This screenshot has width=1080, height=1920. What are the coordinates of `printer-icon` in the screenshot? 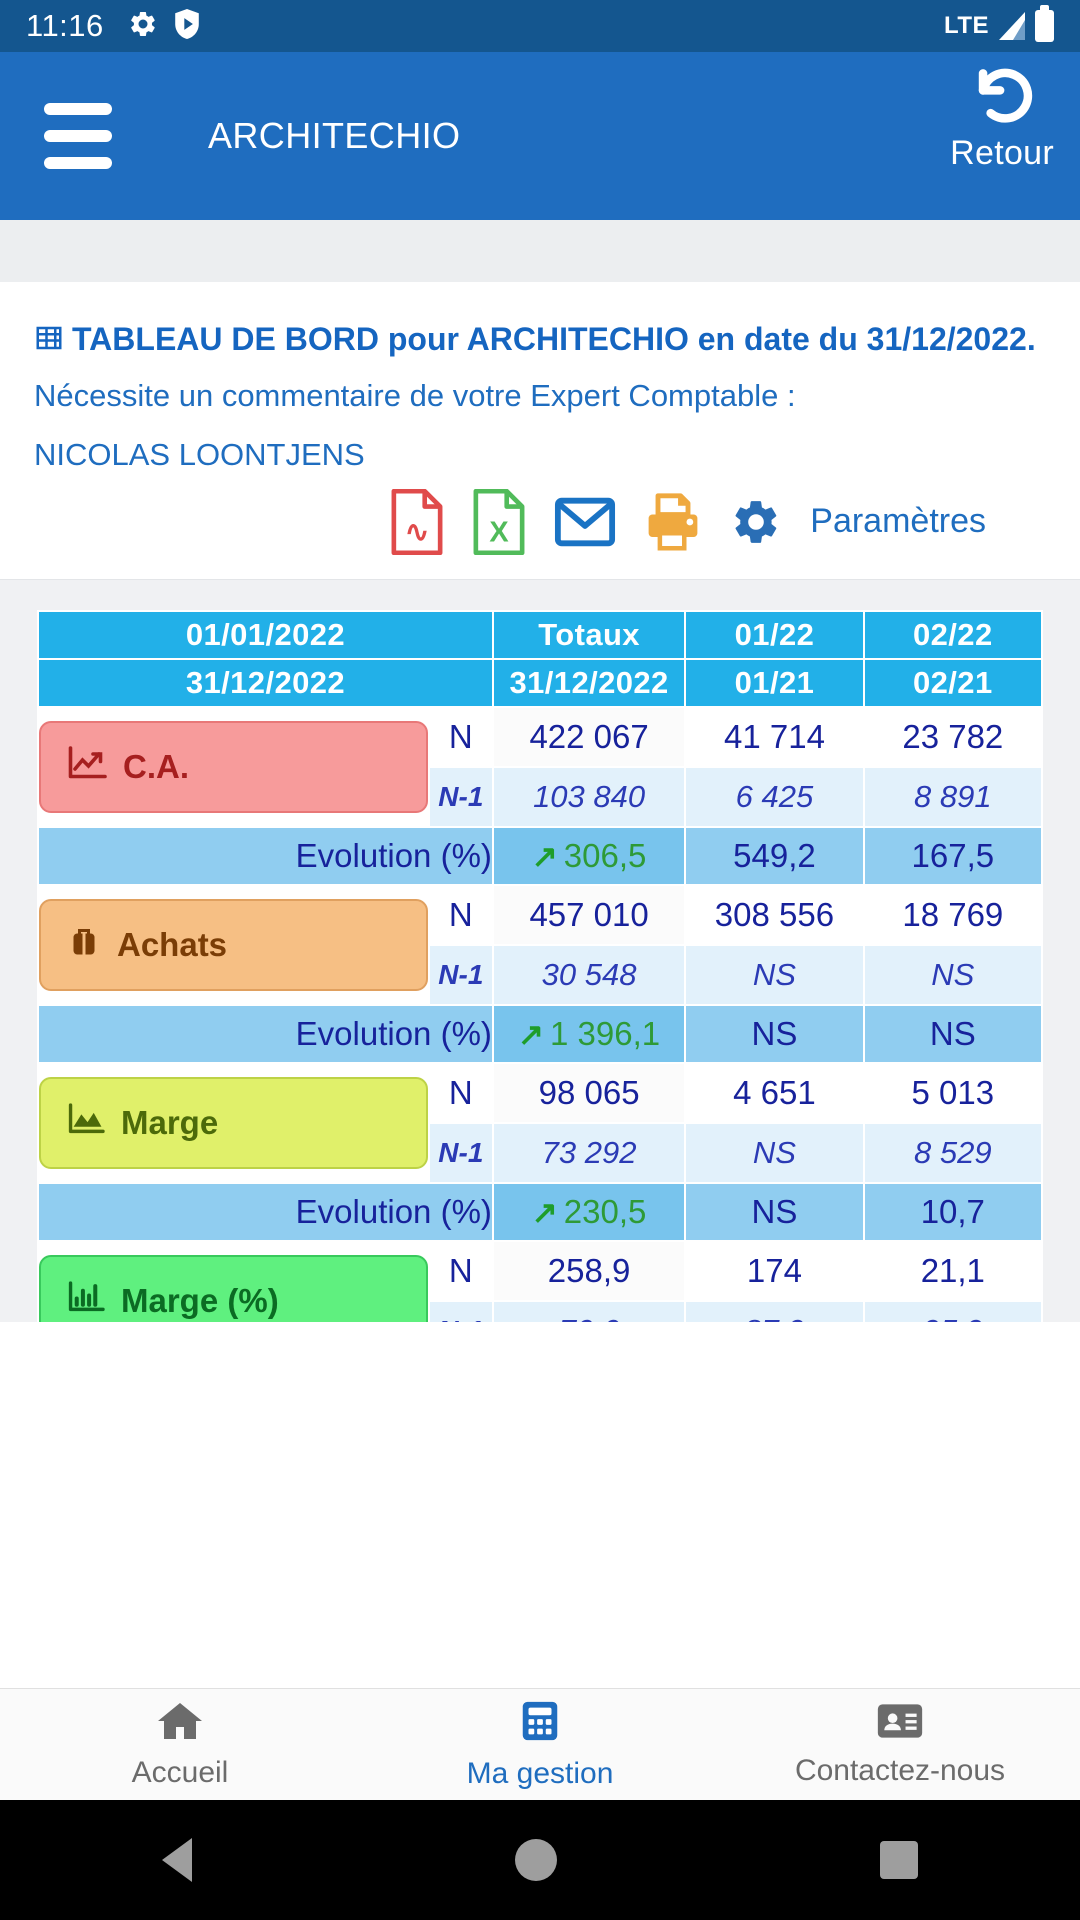 It's located at (673, 522).